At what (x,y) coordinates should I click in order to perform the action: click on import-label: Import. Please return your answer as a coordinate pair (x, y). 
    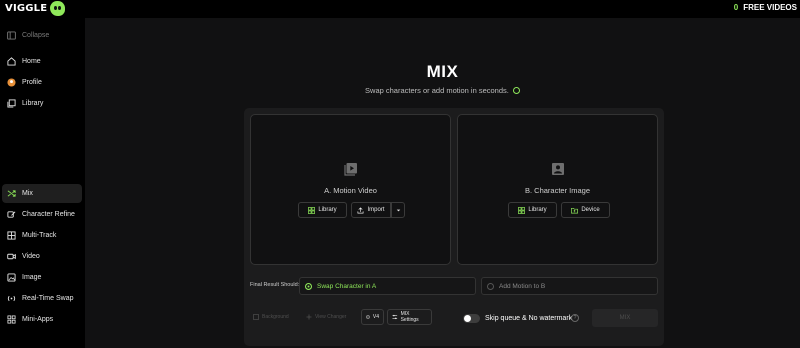
    Looking at the image, I should click on (376, 210).